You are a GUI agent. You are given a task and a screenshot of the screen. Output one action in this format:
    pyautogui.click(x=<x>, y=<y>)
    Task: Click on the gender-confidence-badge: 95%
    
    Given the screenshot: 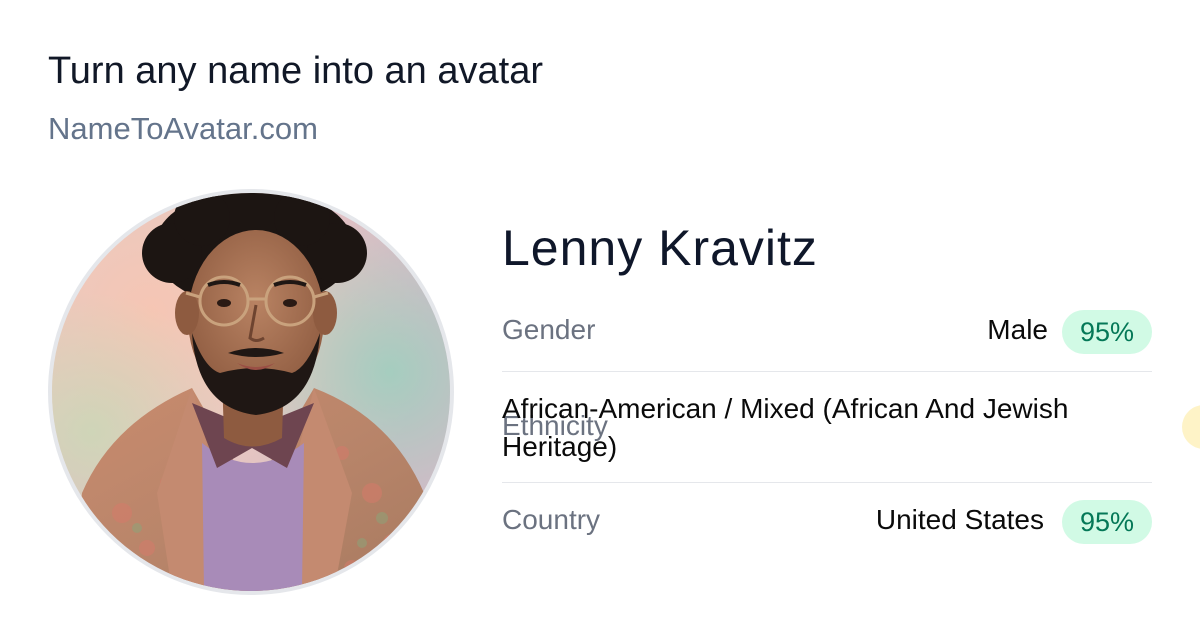 What is the action you would take?
    pyautogui.click(x=1107, y=332)
    